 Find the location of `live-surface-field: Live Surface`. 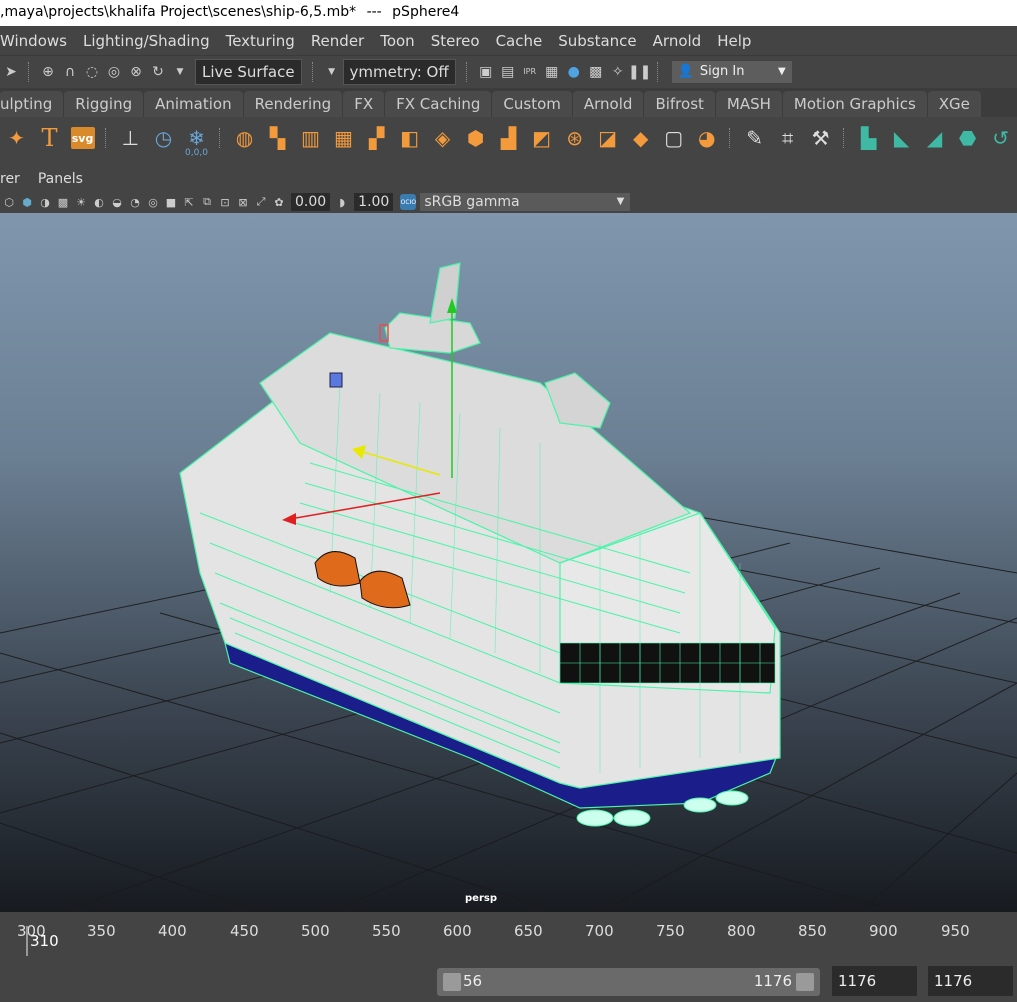

live-surface-field: Live Surface is located at coordinates (248, 71).